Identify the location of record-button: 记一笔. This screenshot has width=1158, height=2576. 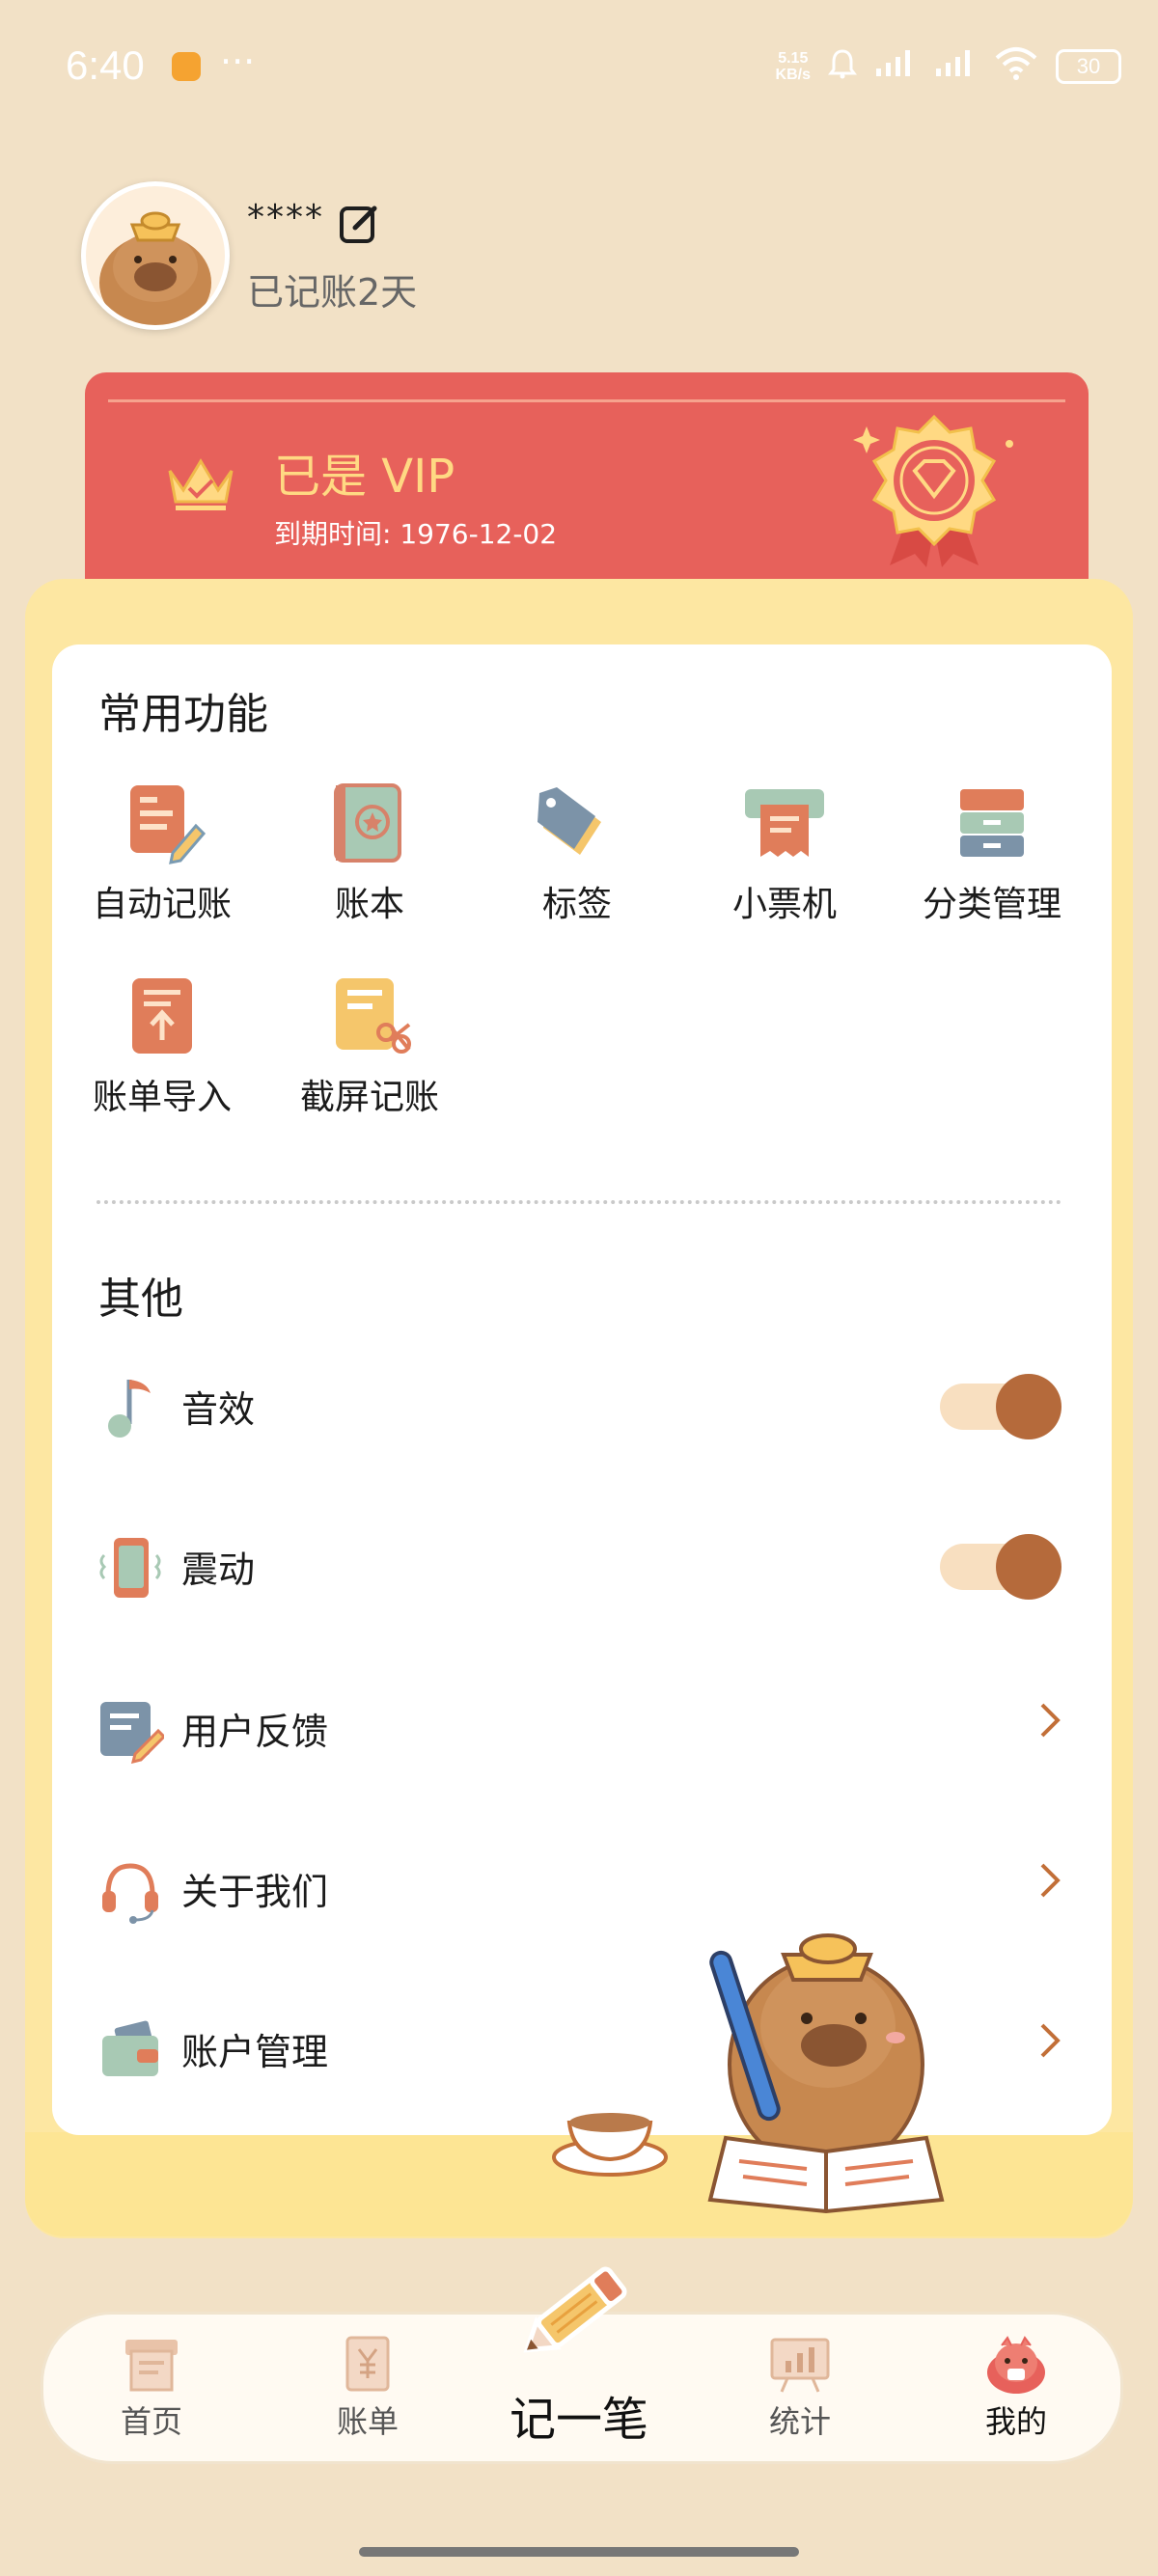
(579, 2415).